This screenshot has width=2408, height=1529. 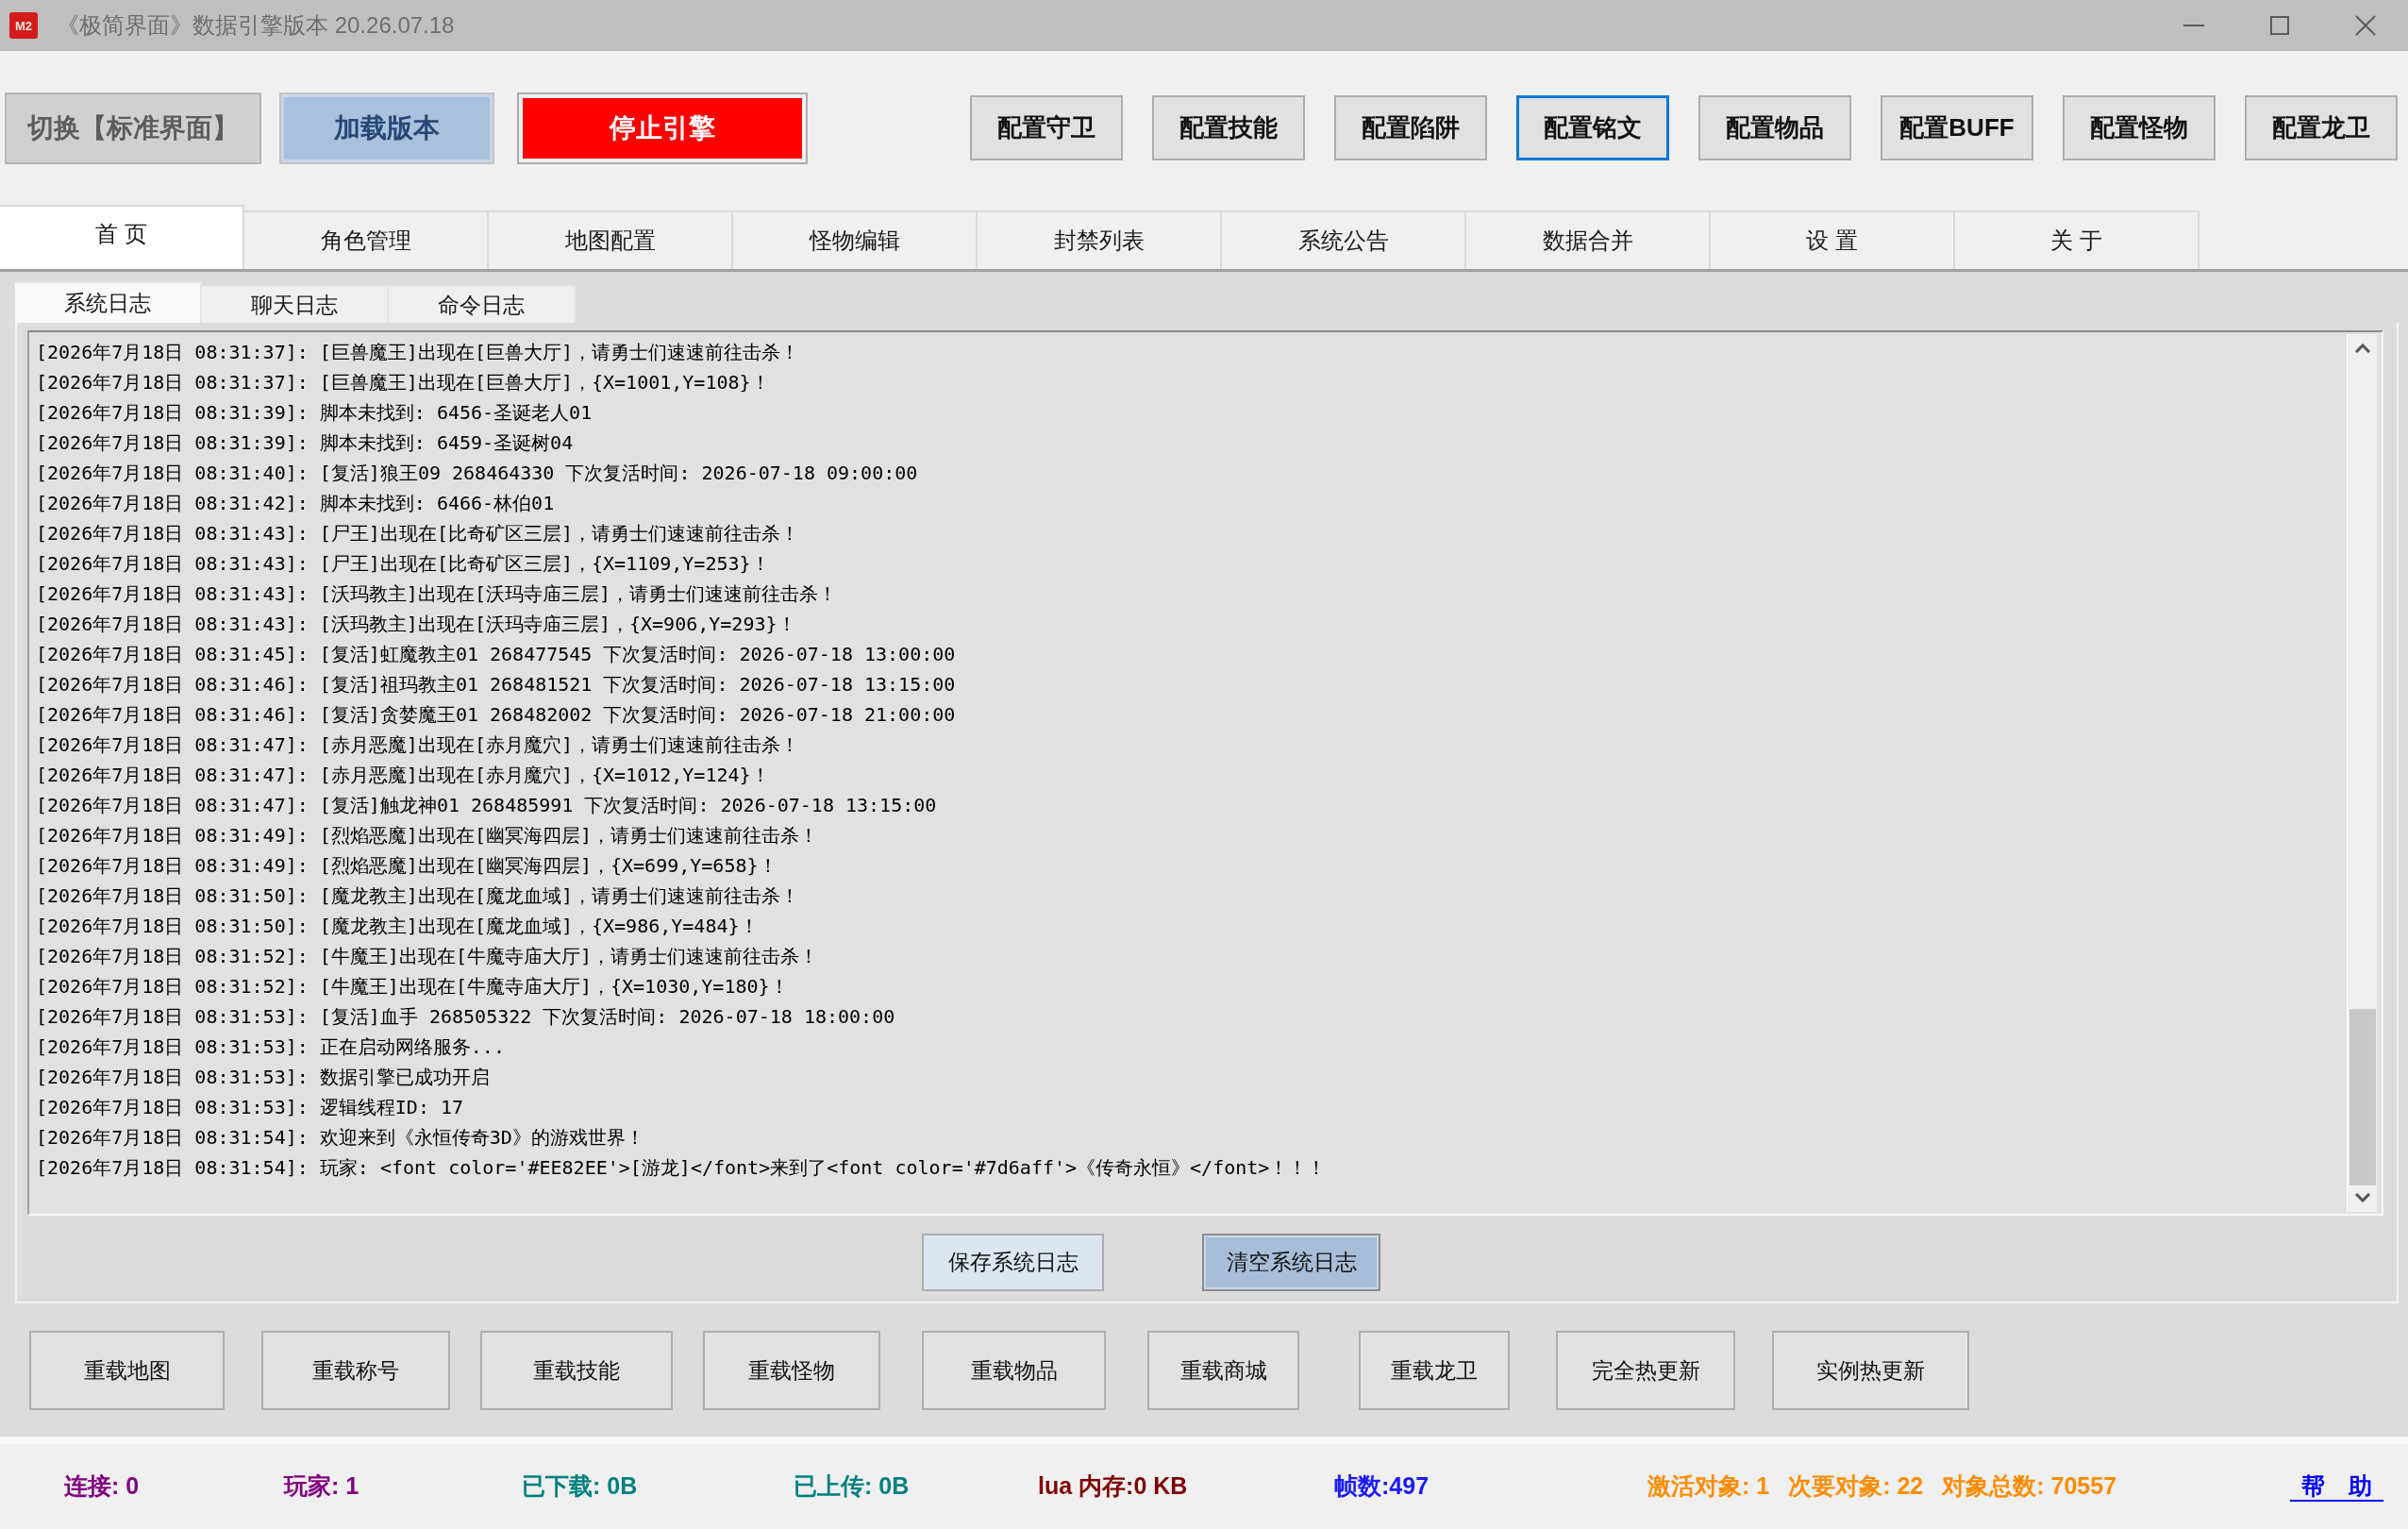 I want to click on reload-button: 重载地图, so click(x=127, y=1370).